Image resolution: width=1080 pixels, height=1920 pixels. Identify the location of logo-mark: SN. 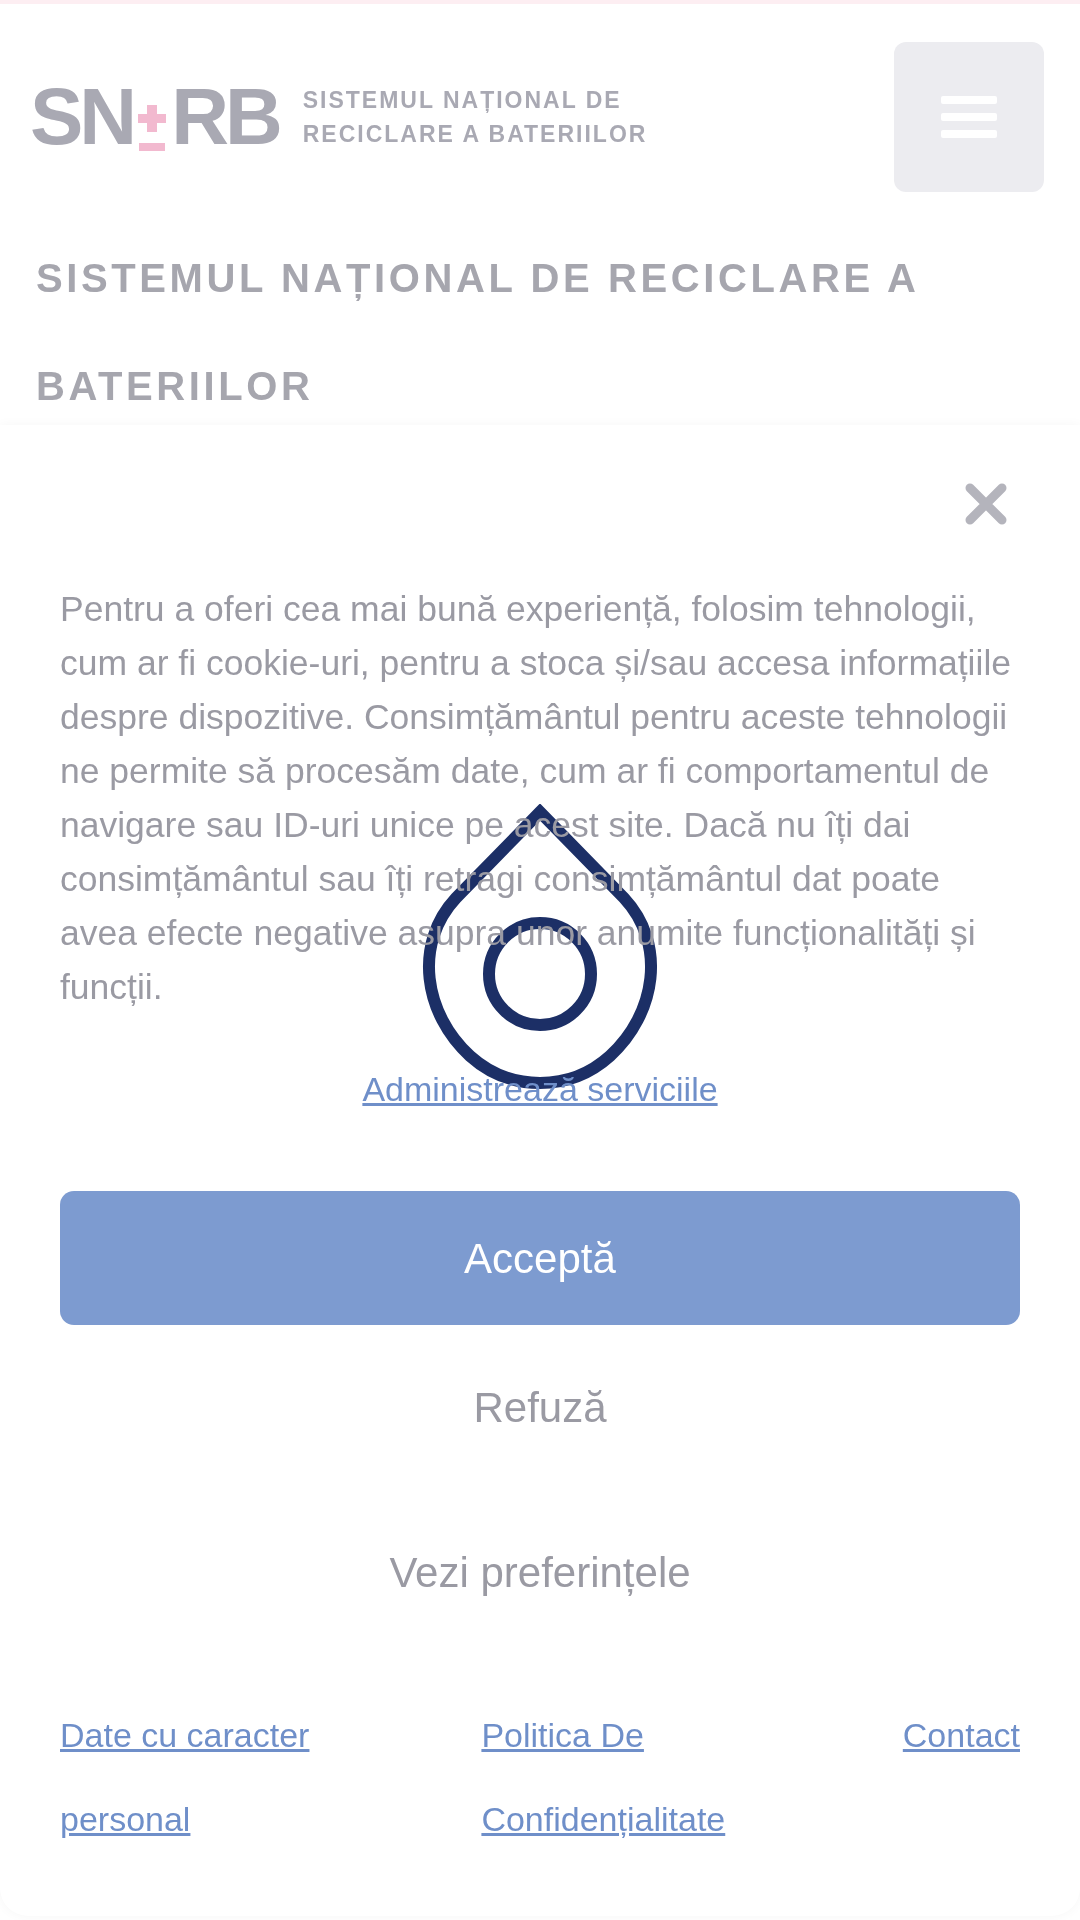
(82, 117).